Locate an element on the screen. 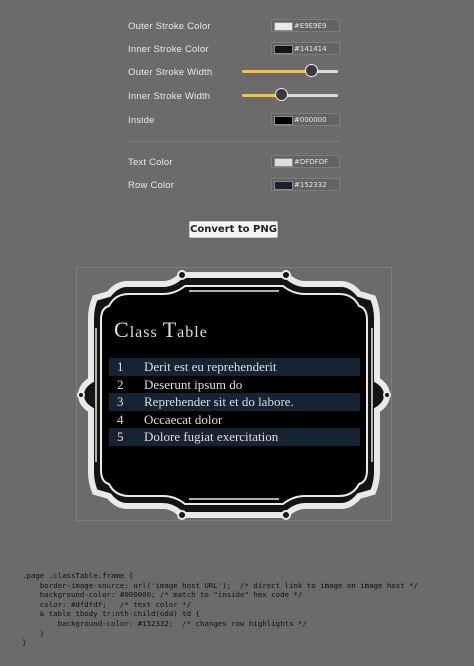 This screenshot has width=474, height=666. row-text: Occaecat dolor is located at coordinates (183, 419).